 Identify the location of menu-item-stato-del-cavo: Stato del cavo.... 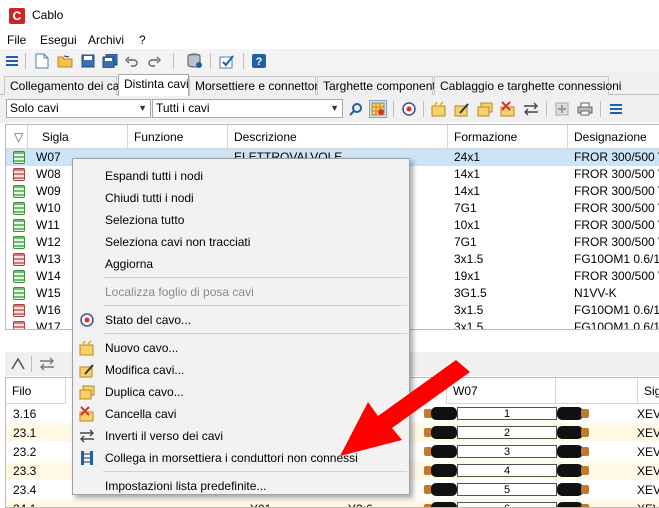
(241, 320).